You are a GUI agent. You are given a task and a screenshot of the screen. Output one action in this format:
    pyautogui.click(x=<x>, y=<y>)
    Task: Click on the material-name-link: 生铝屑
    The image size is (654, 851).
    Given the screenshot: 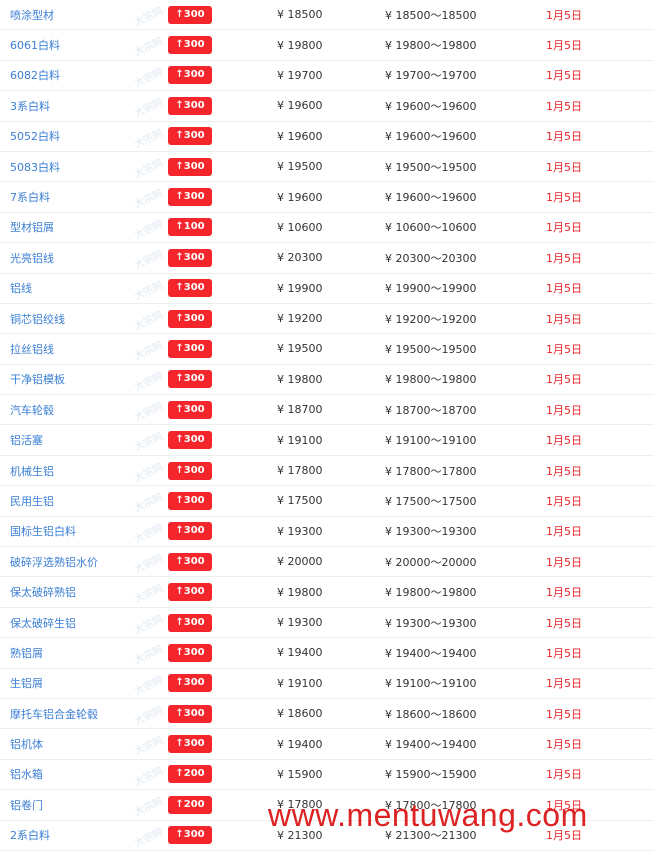 What is the action you would take?
    pyautogui.click(x=26, y=683)
    